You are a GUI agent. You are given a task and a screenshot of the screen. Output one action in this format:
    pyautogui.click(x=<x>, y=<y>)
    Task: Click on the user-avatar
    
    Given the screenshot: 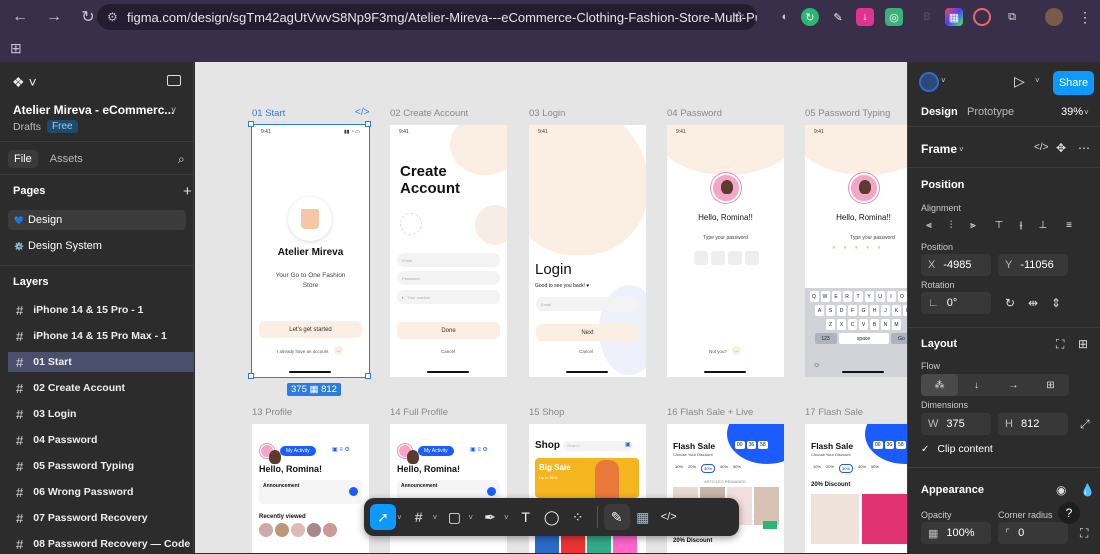 What is the action you would take?
    pyautogui.click(x=929, y=82)
    